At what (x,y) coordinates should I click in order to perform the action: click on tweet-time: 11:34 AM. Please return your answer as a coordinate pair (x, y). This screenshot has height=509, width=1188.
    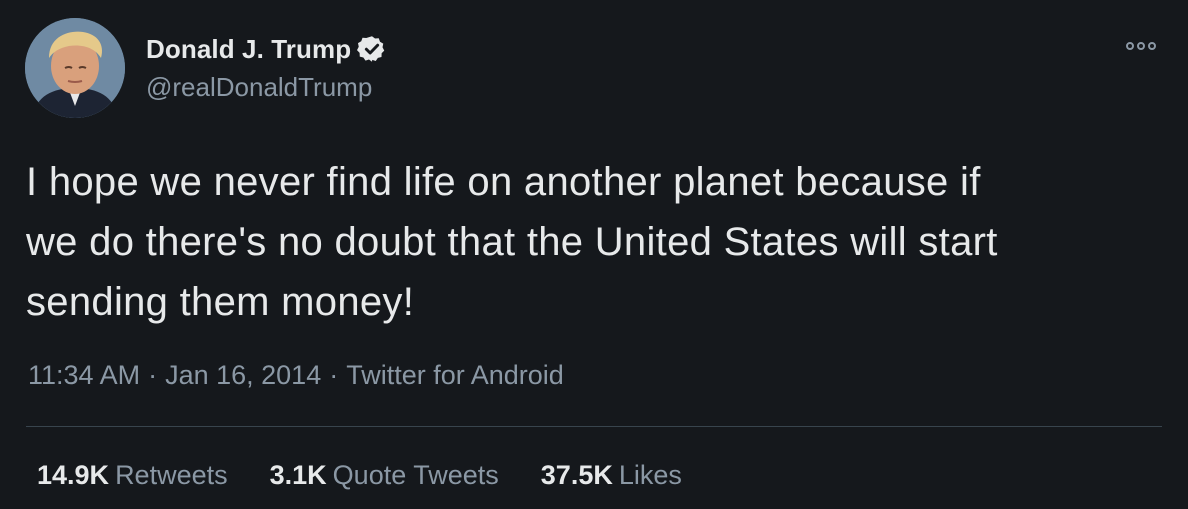
    Looking at the image, I should click on (84, 375).